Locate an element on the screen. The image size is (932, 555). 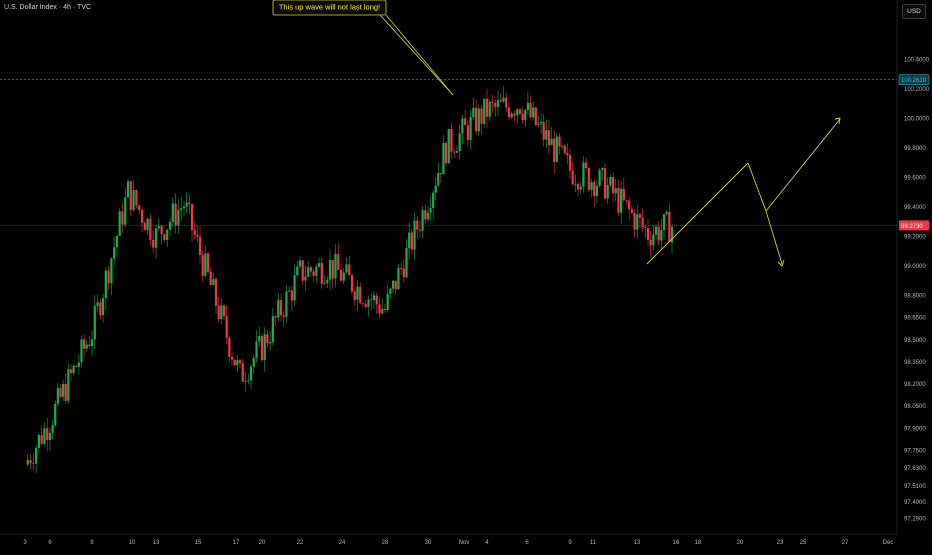
date-tick-label: 18 is located at coordinates (698, 543).